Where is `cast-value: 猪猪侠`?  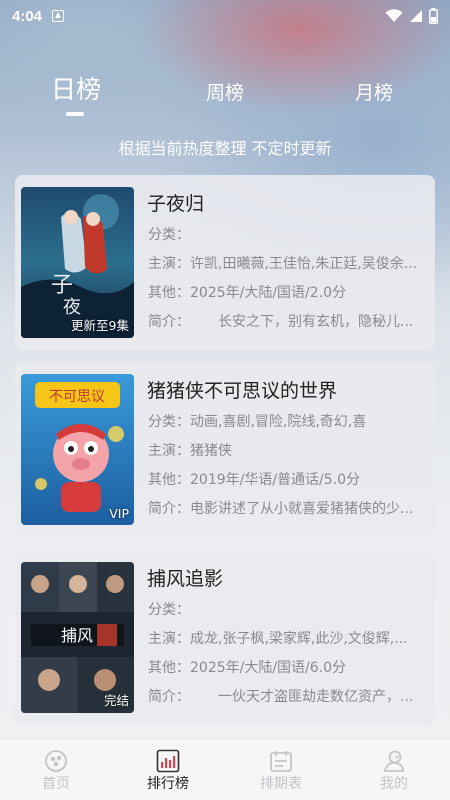 cast-value: 猪猪侠 is located at coordinates (211, 451).